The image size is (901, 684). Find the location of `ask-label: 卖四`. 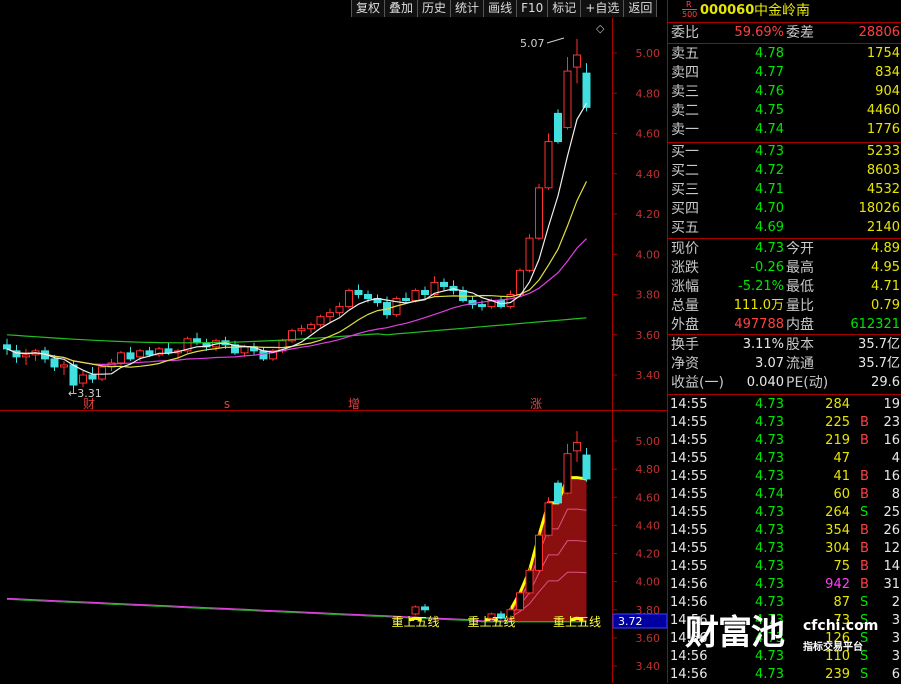

ask-label: 卖四 is located at coordinates (685, 73).